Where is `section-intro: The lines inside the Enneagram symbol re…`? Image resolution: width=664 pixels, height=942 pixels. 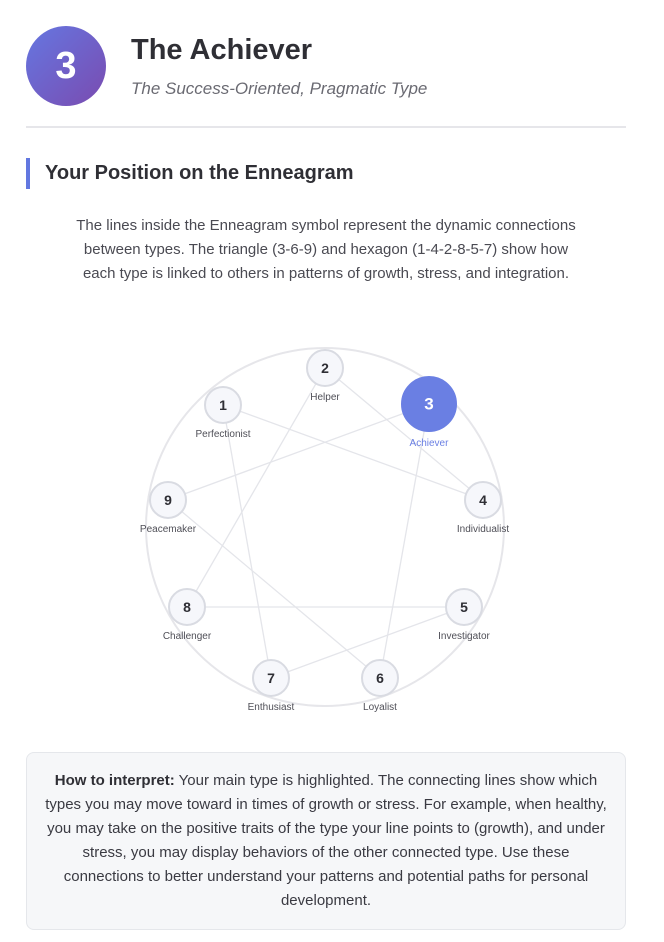 section-intro: The lines inside the Enneagram symbol re… is located at coordinates (326, 249).